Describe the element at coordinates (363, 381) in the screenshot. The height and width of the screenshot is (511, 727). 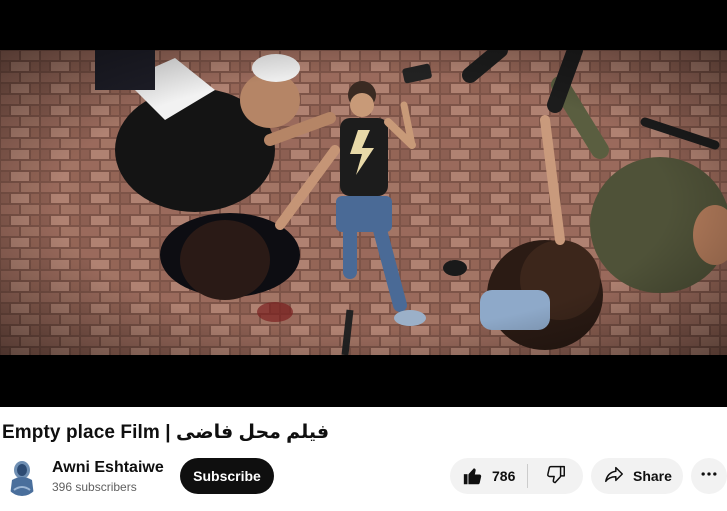
I see `letterbox-bottom` at that location.